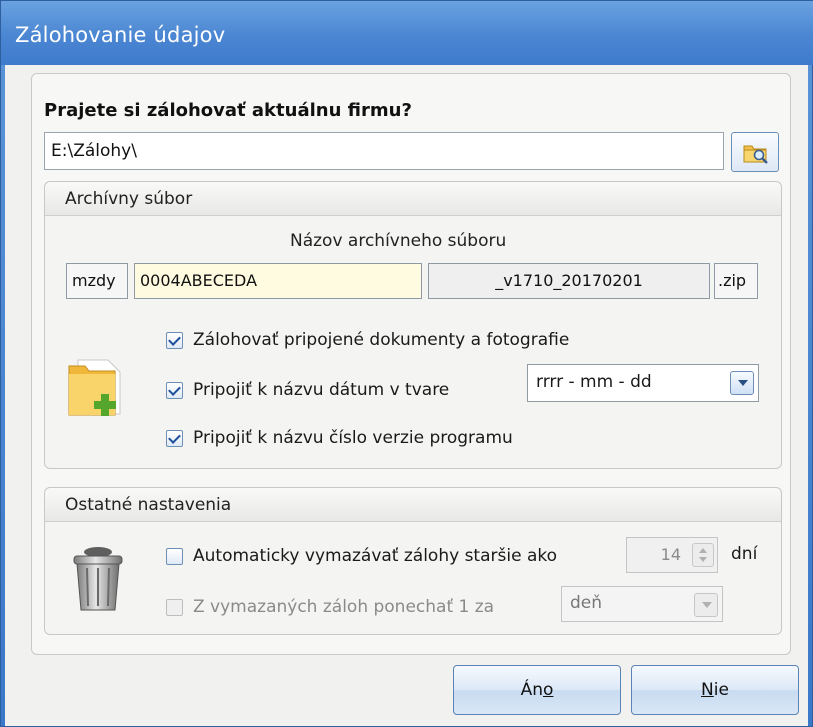 This screenshot has width=813, height=727. Describe the element at coordinates (398, 241) in the screenshot. I see `archive-name-label: Názov archívneho súboru` at that location.